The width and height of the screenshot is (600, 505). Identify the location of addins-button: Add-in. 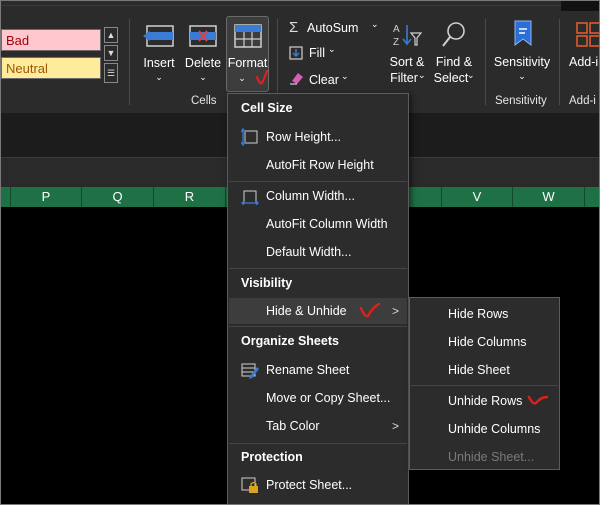
(582, 54).